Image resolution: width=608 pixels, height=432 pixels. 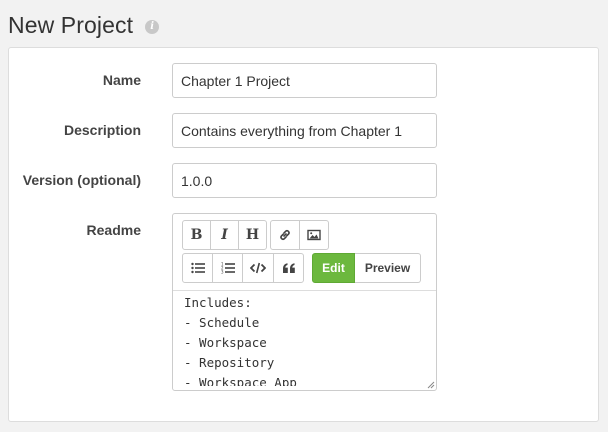 I want to click on resize-handle-icon, so click(x=430, y=384).